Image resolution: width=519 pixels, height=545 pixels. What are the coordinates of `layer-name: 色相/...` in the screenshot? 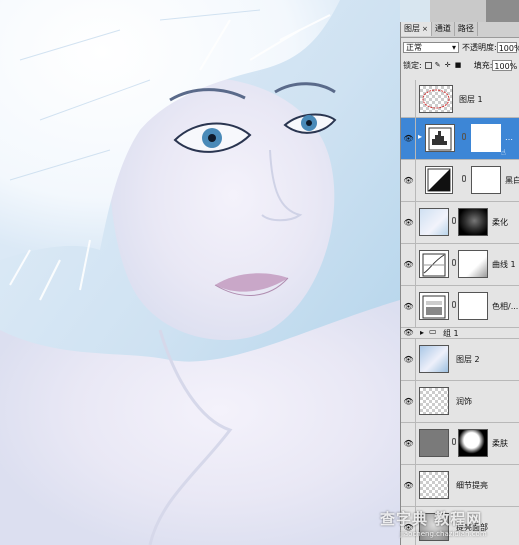 It's located at (505, 306).